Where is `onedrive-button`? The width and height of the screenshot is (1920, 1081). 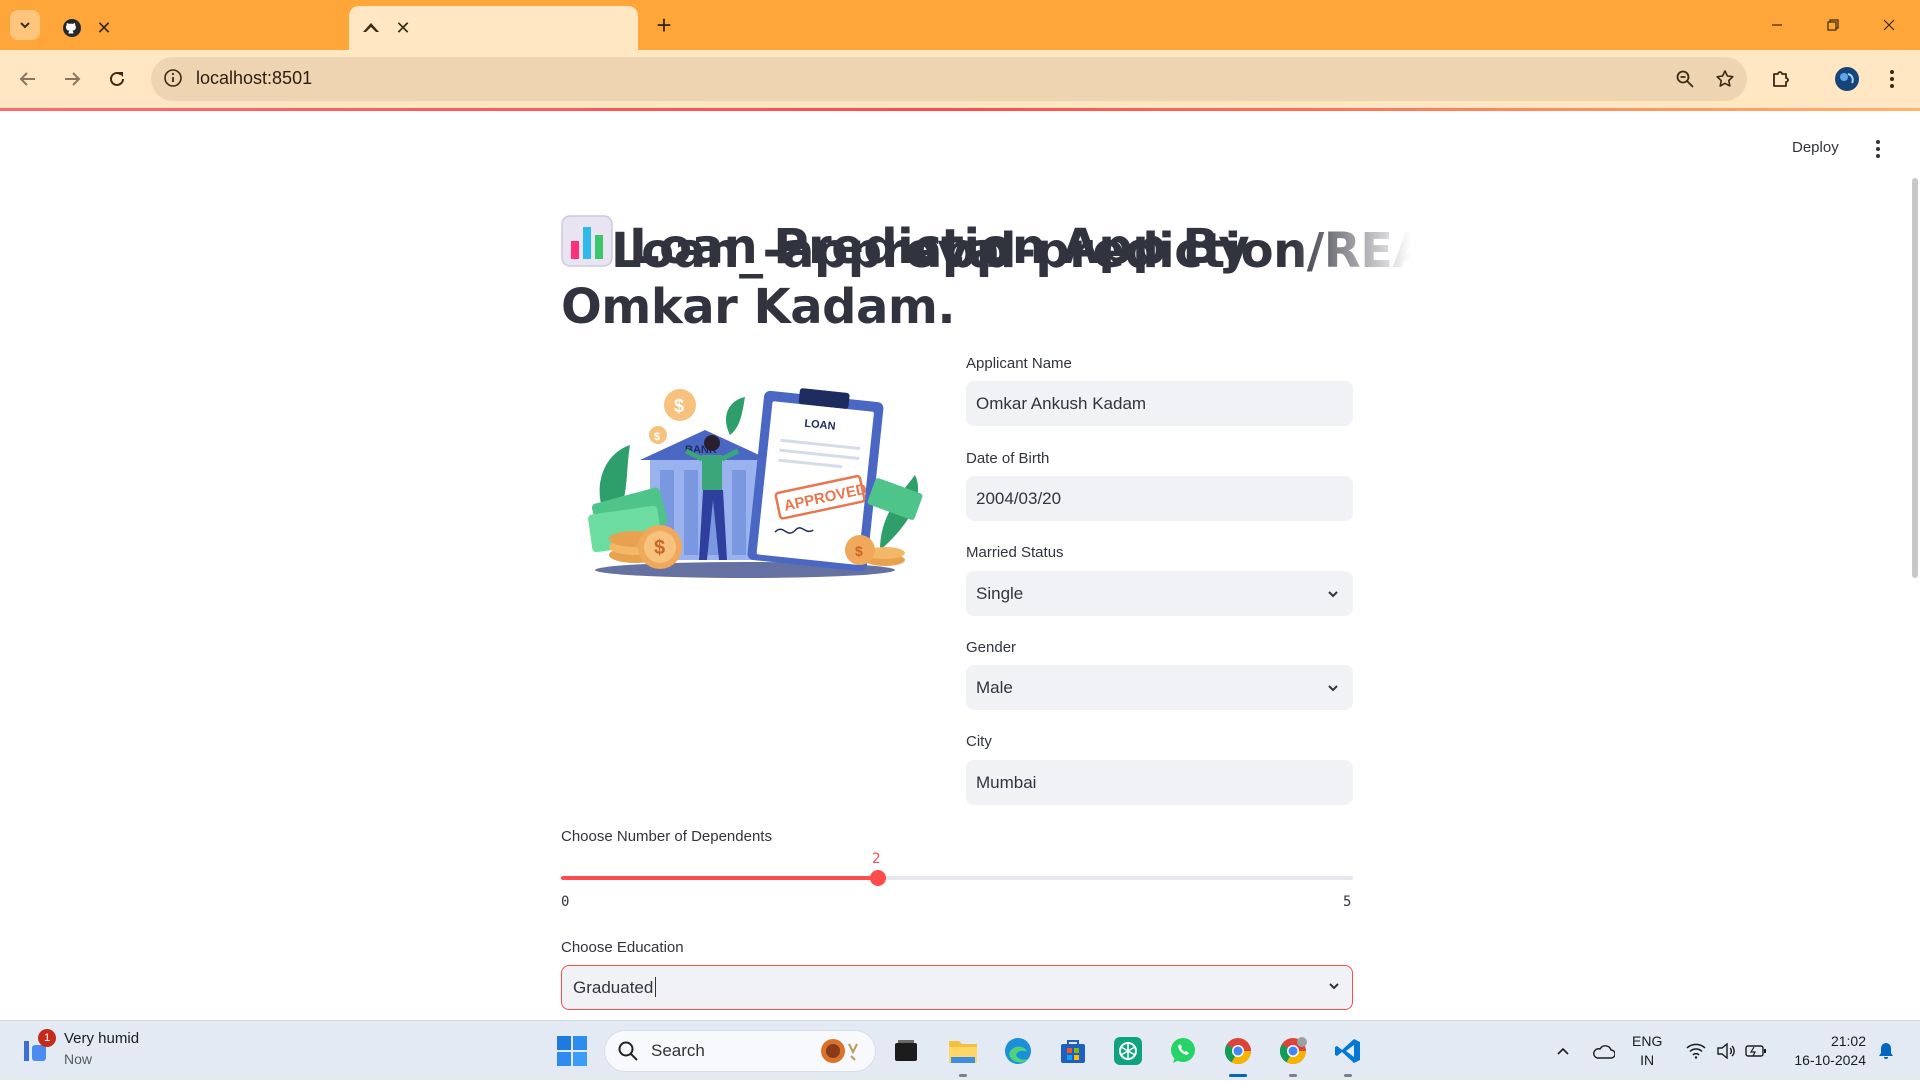 onedrive-button is located at coordinates (1603, 1051).